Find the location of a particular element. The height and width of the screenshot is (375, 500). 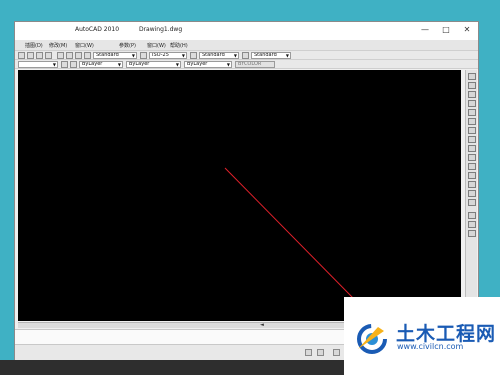

menu-item: 参数(P) is located at coordinates (127, 45).